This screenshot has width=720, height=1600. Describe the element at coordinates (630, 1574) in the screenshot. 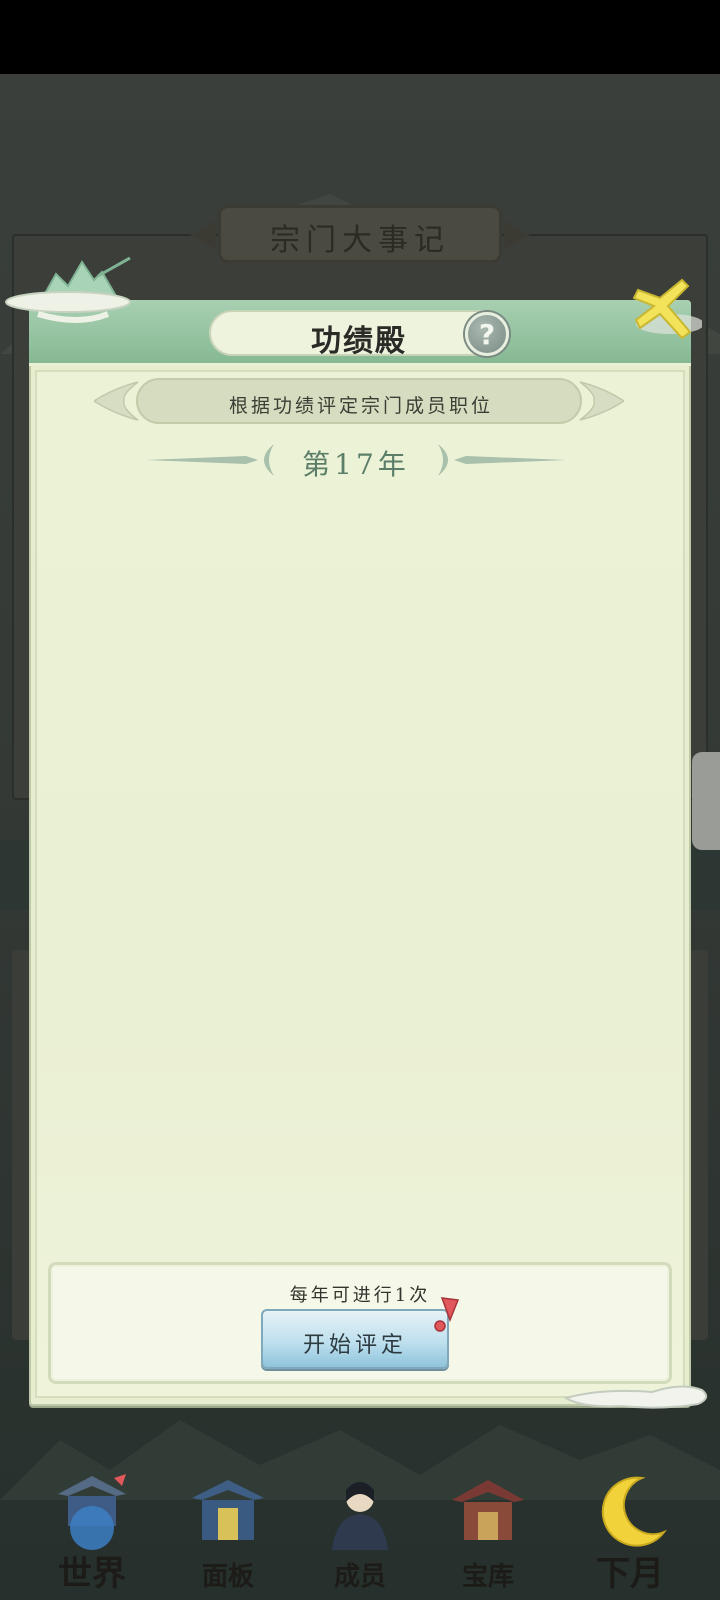

I see `nav-label-next-month: 下月` at that location.